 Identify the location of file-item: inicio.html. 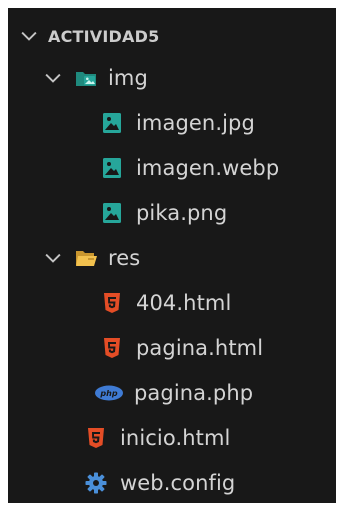
(172, 438).